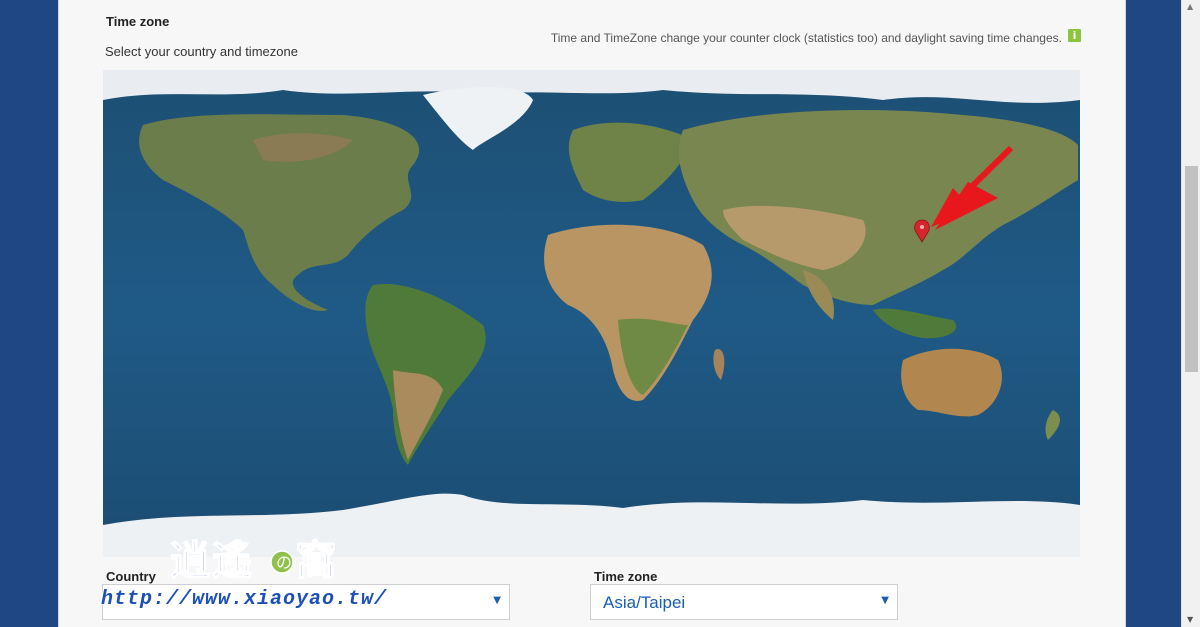 This screenshot has width=1200, height=627. I want to click on vertical-scrollbar: ▲ ▼, so click(1190, 313).